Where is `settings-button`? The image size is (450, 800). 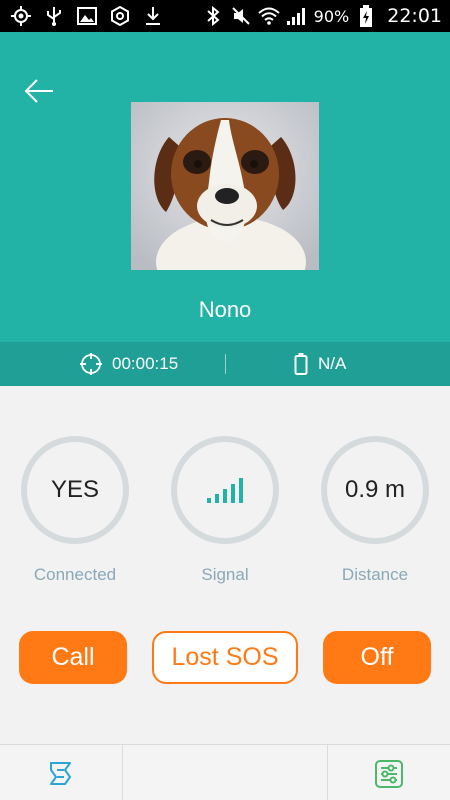 settings-button is located at coordinates (389, 774).